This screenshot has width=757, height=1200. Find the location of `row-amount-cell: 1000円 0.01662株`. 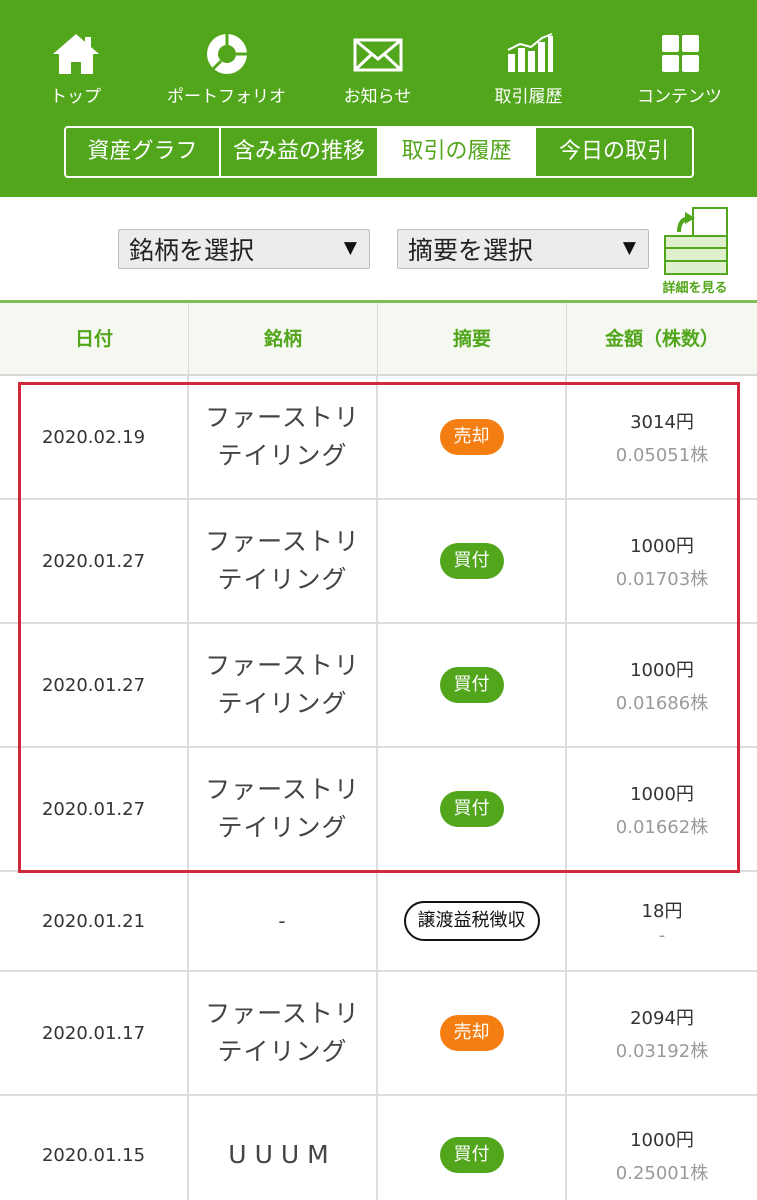

row-amount-cell: 1000円 0.01662株 is located at coordinates (662, 809).